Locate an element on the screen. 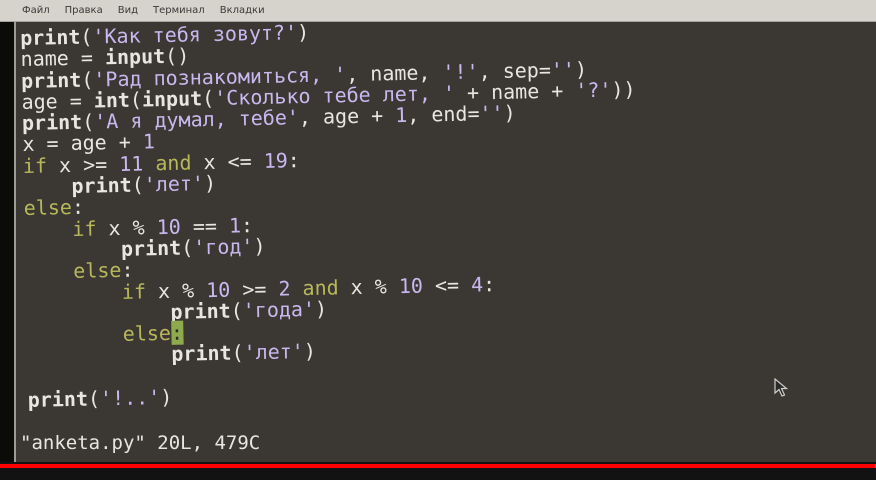  menu-terminal: Терминал is located at coordinates (179, 10).